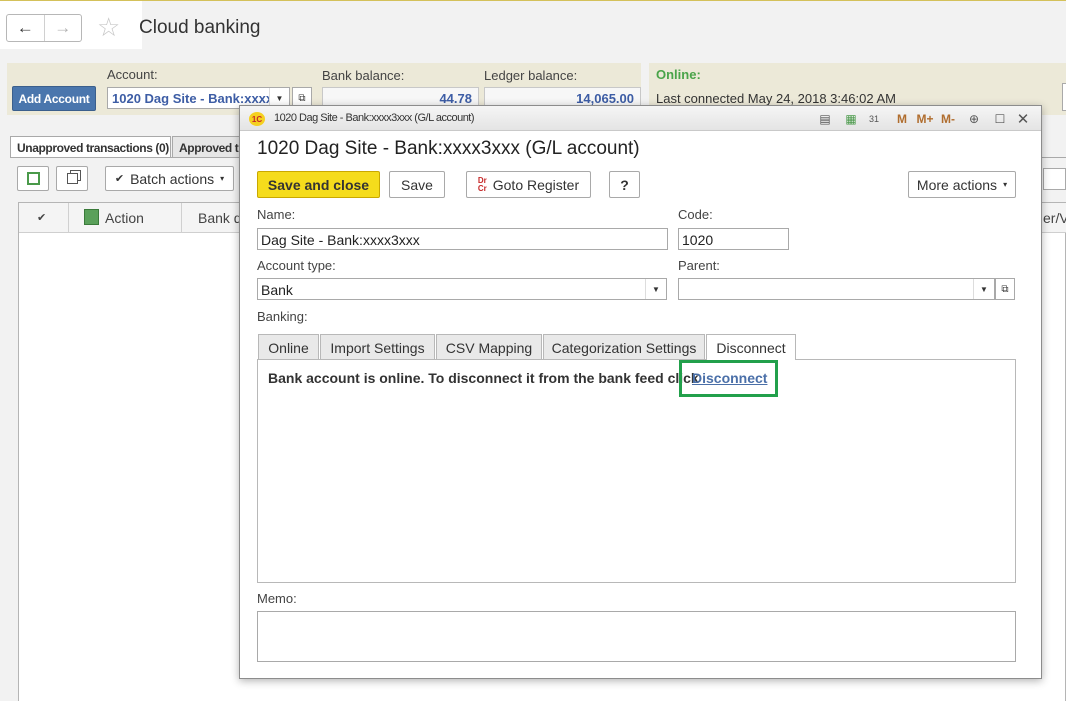  What do you see at coordinates (536, 184) in the screenshot?
I see `goto-register-label: Goto Register` at bounding box center [536, 184].